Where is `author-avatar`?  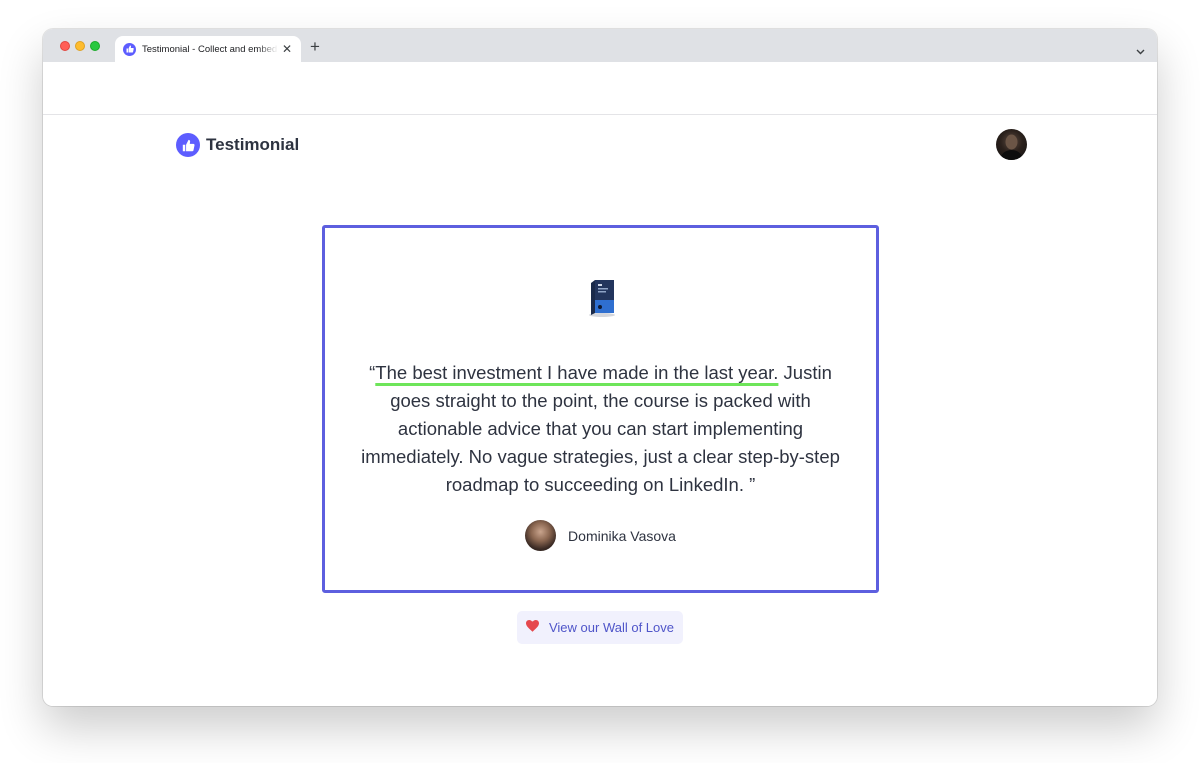 author-avatar is located at coordinates (541, 535).